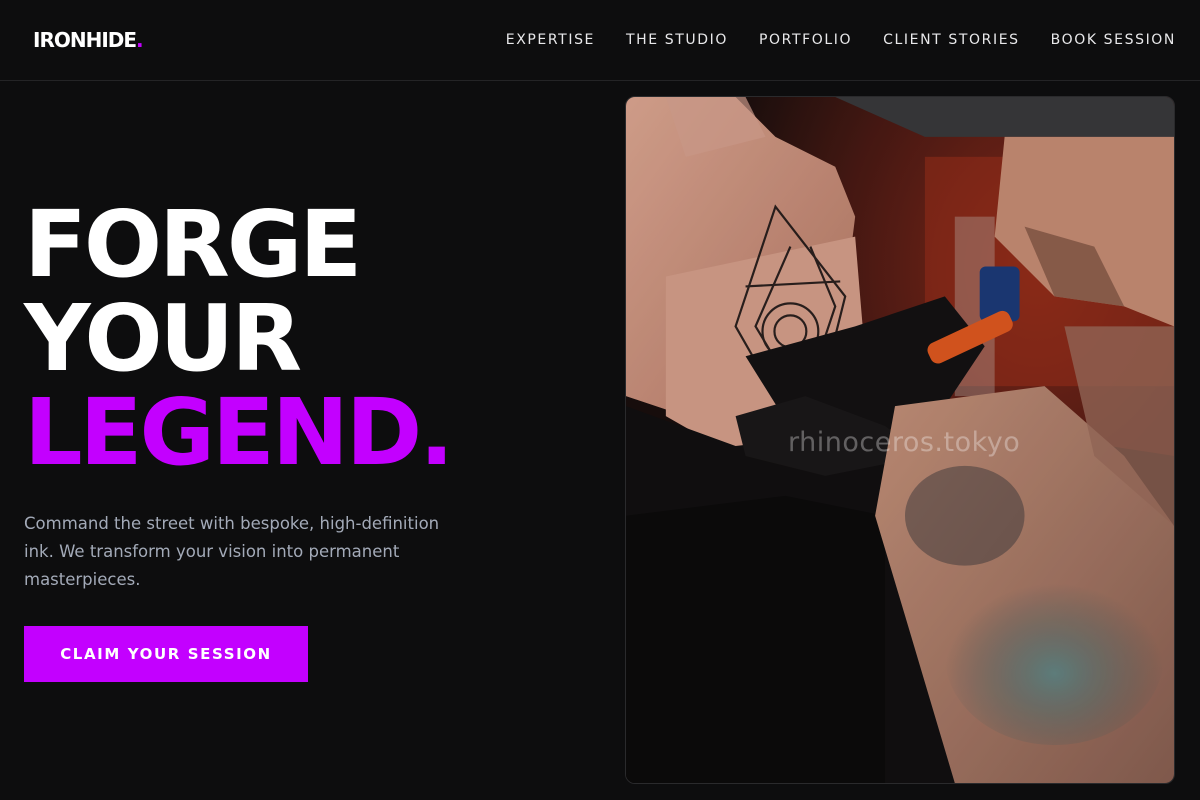  I want to click on hero-title-line-3: LEGEND., so click(239, 432).